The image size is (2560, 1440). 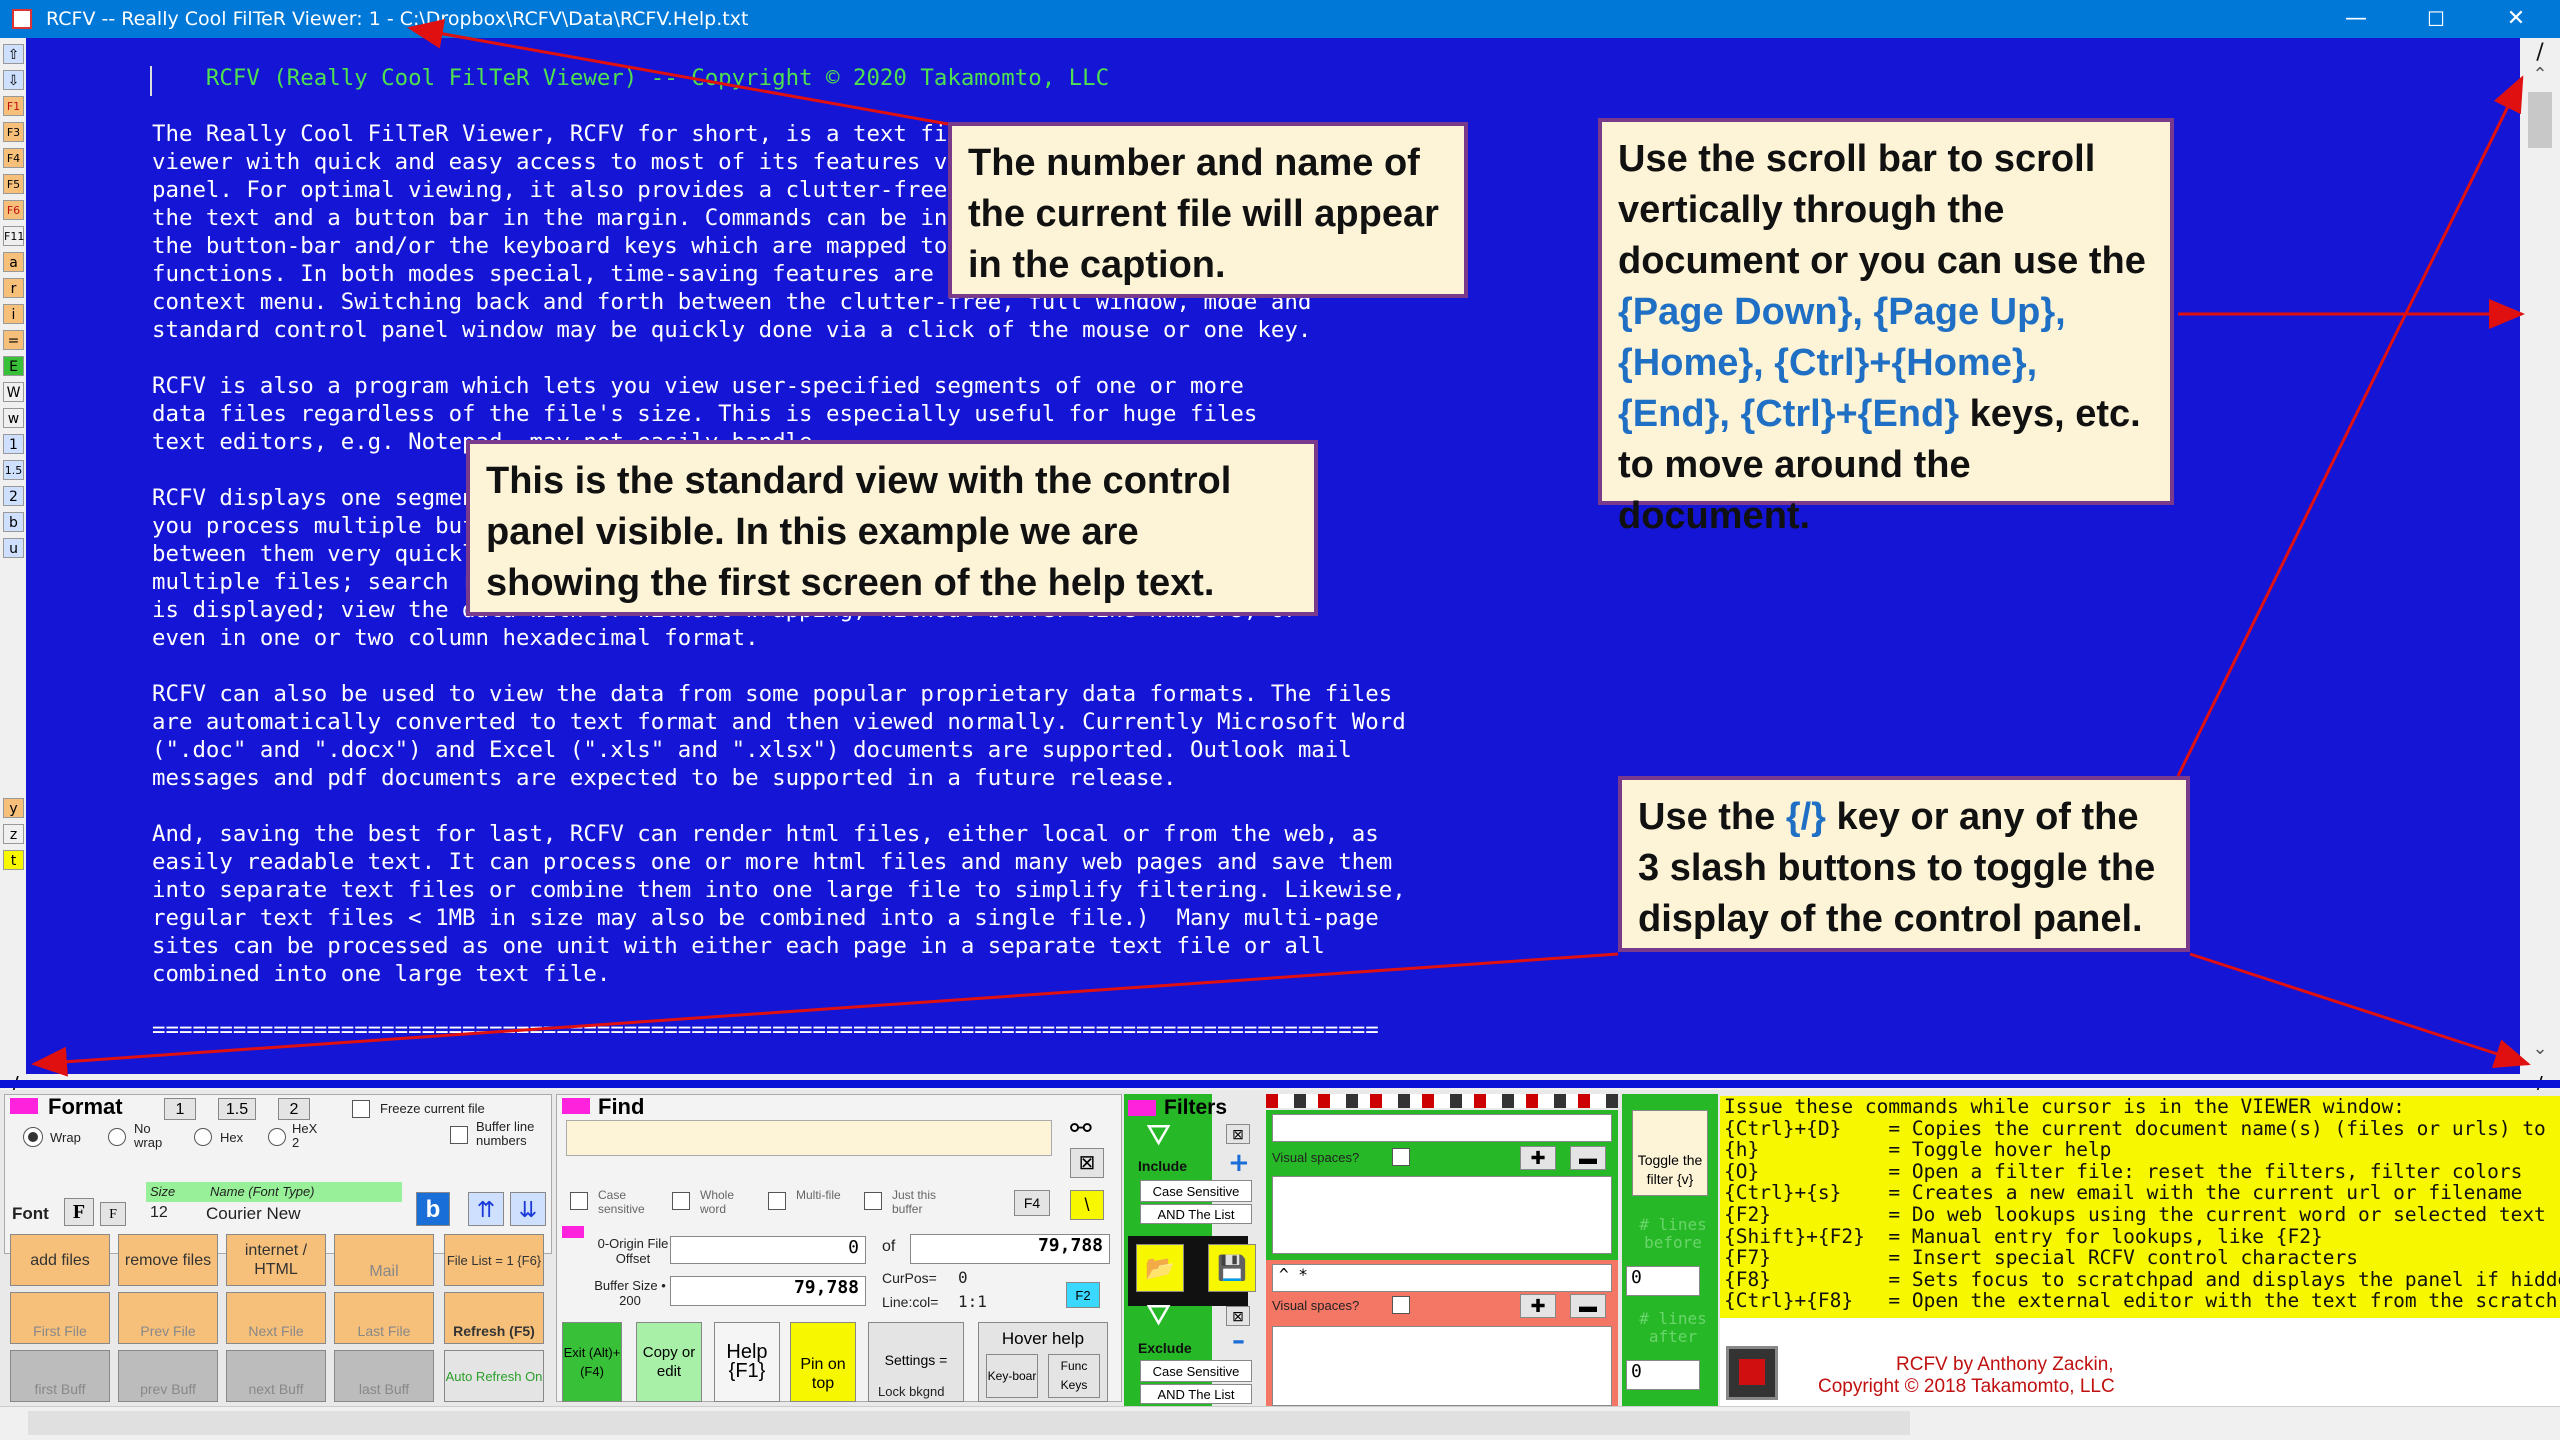 What do you see at coordinates (13, 210) in the screenshot?
I see `leftbar-button-f6: F6` at bounding box center [13, 210].